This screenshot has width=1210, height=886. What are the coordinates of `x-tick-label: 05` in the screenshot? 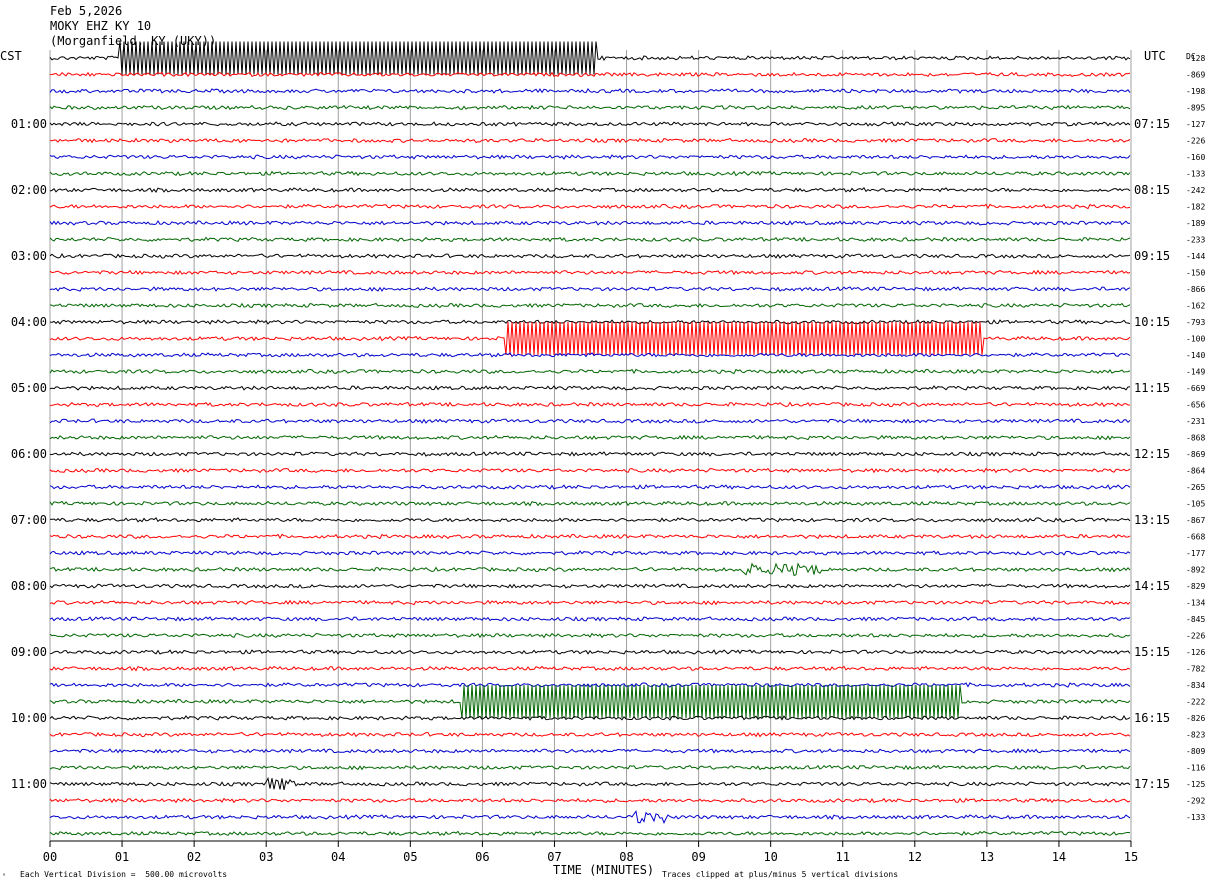 It's located at (410, 857).